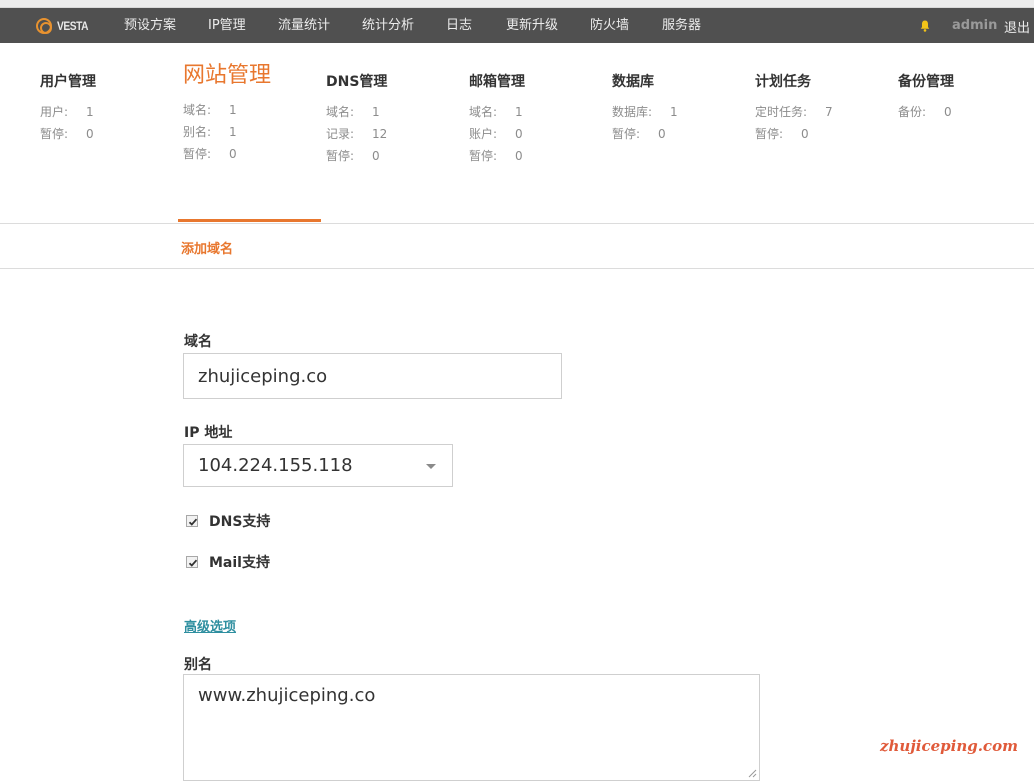 The image size is (1034, 781). I want to click on stat-db: 数据库 数据库: 1 暂停: 0, so click(682, 109).